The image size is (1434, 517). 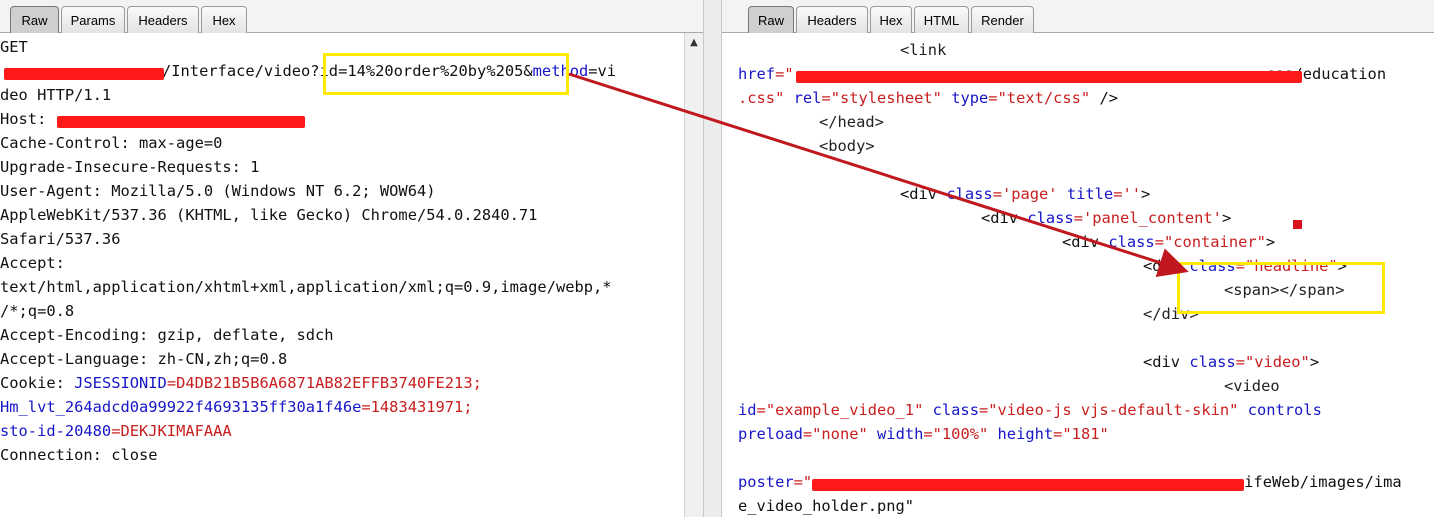 I want to click on response-line-div-panel: <div class='panel_content'>, so click(x=1106, y=218).